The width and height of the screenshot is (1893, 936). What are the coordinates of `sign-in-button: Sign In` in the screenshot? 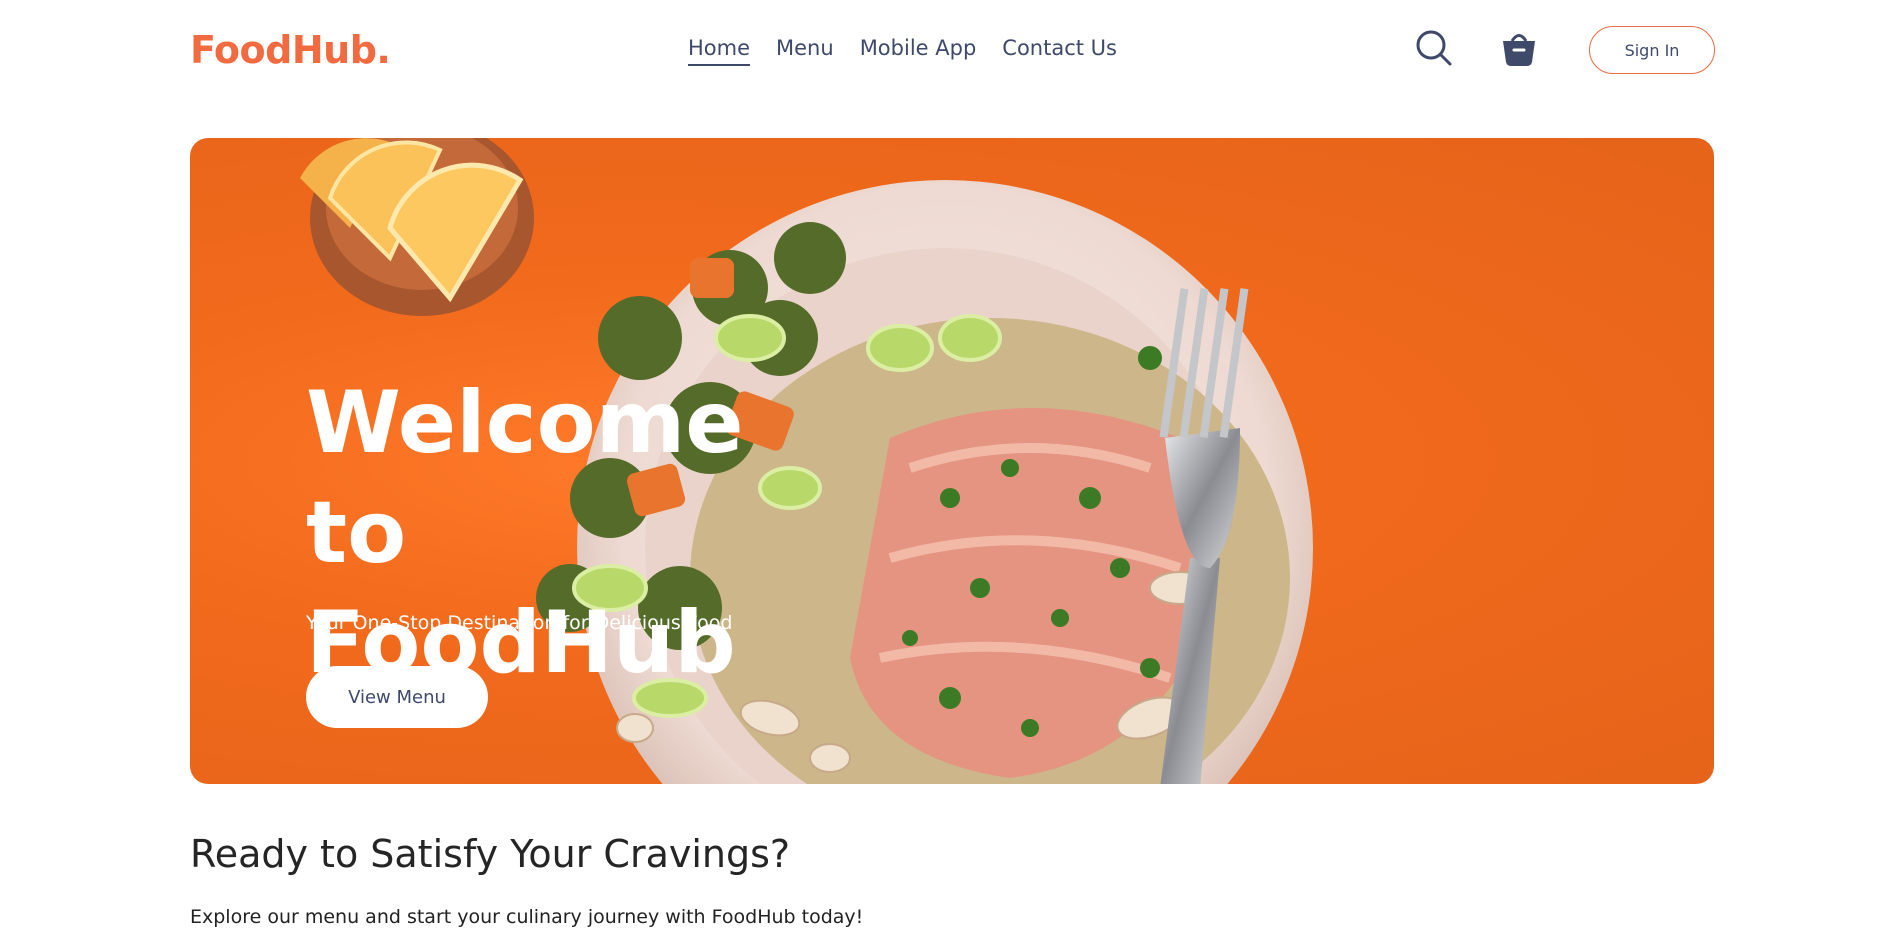 It's located at (1652, 50).